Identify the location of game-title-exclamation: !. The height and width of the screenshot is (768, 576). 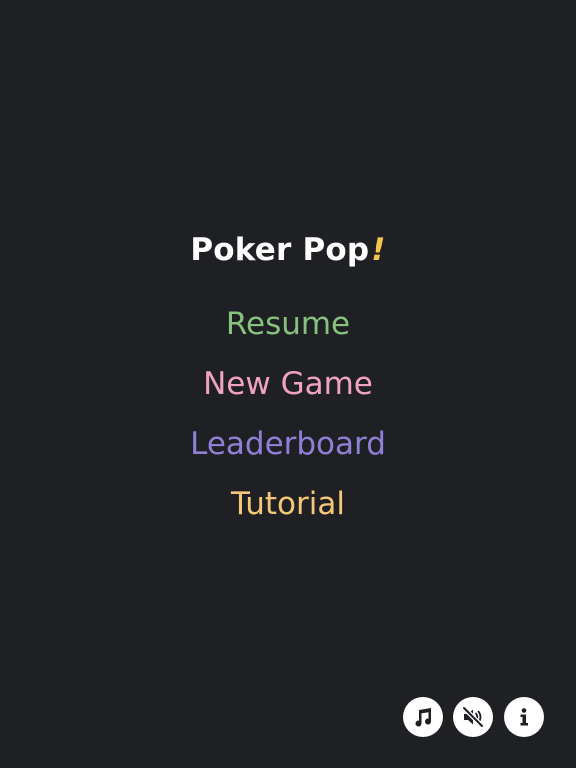
(378, 250).